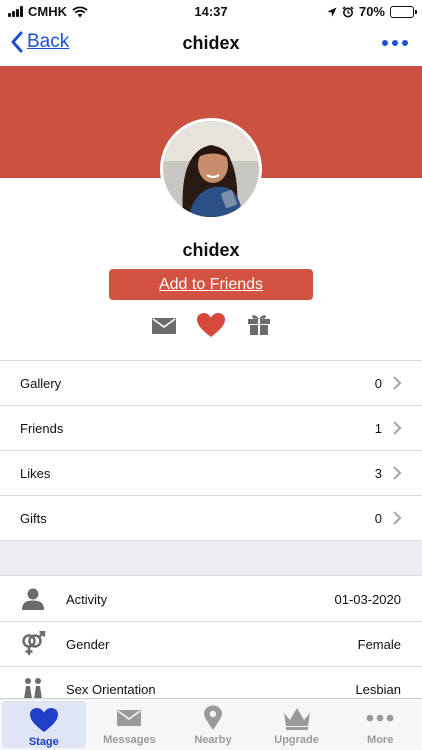  What do you see at coordinates (211, 599) in the screenshot?
I see `detail-row-activity: Activity 01-03-2020` at bounding box center [211, 599].